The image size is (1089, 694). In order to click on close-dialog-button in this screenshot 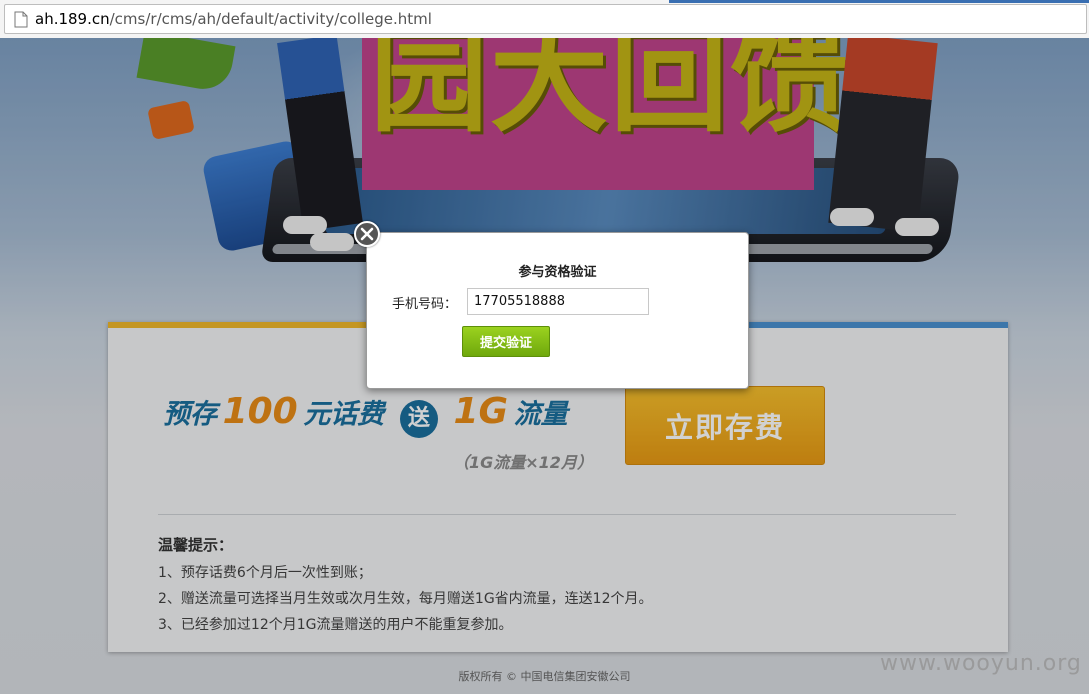, I will do `click(367, 234)`.